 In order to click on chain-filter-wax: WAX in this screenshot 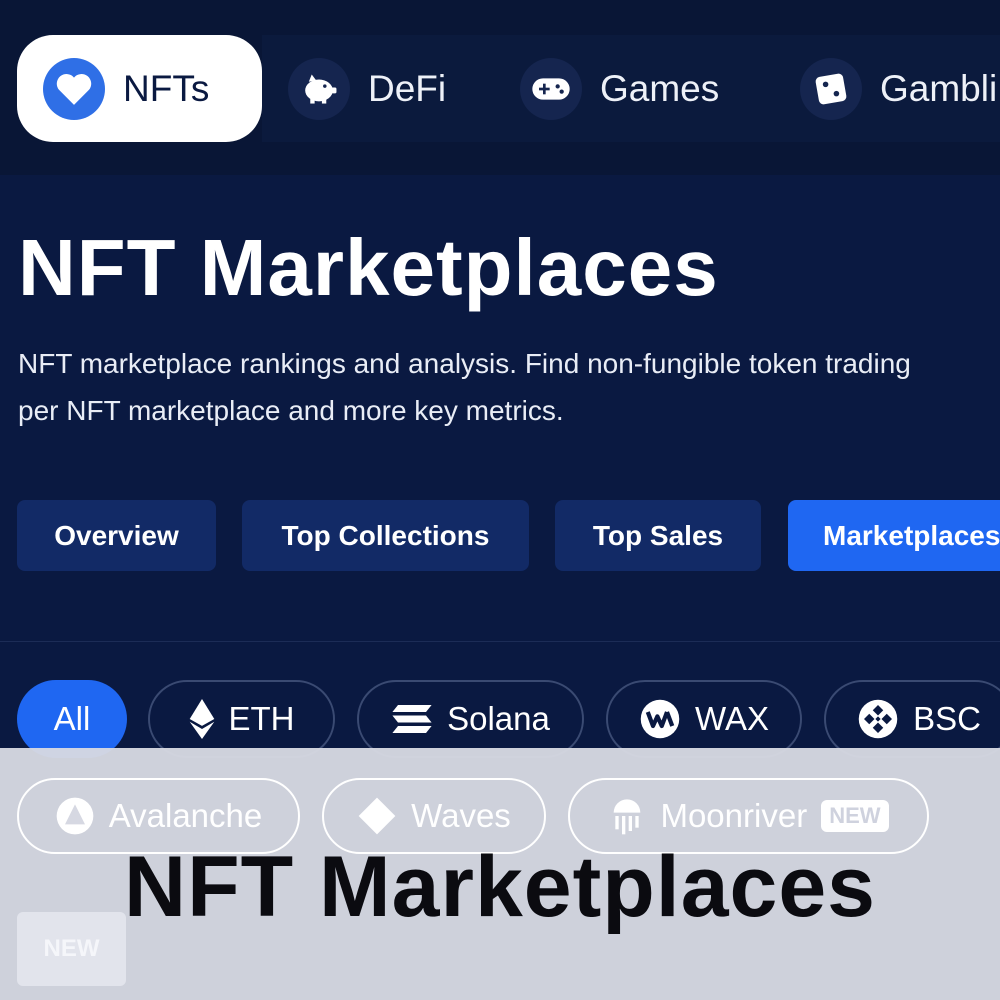, I will do `click(704, 719)`.